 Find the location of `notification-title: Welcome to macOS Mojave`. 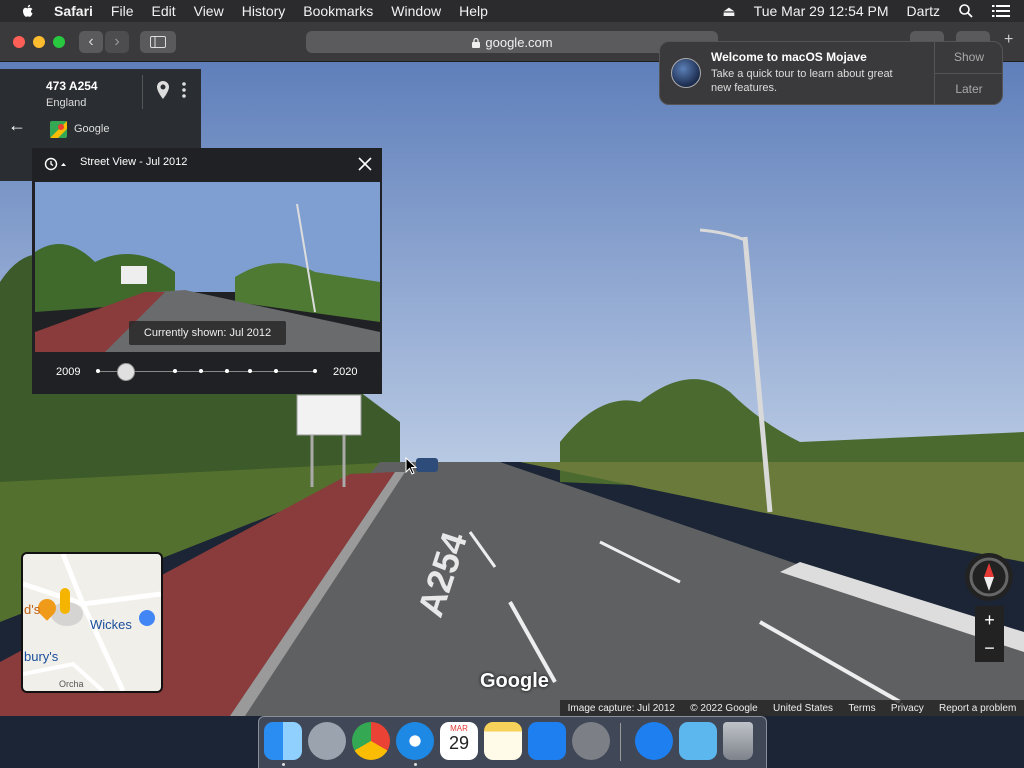

notification-title: Welcome to macOS Mojave is located at coordinates (789, 57).